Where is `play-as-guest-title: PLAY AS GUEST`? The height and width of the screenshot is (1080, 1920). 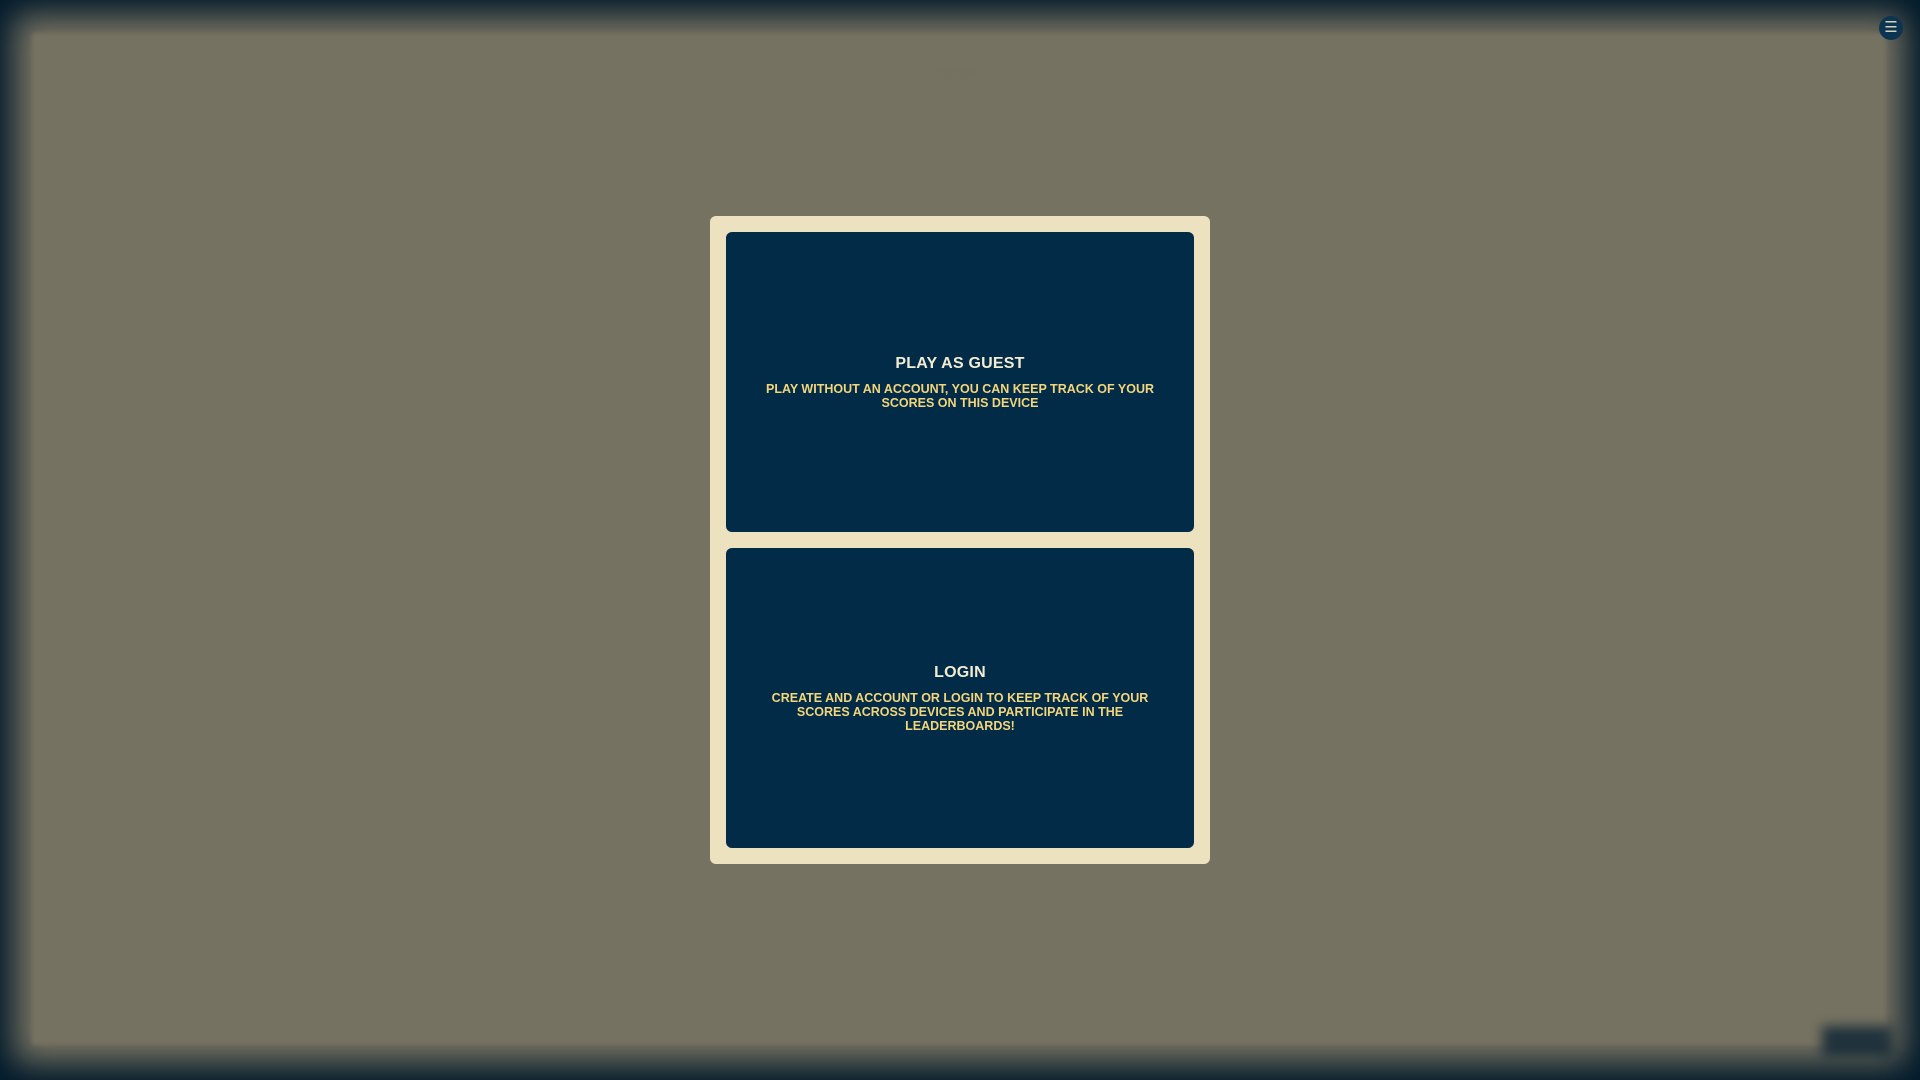 play-as-guest-title: PLAY AS GUEST is located at coordinates (960, 363).